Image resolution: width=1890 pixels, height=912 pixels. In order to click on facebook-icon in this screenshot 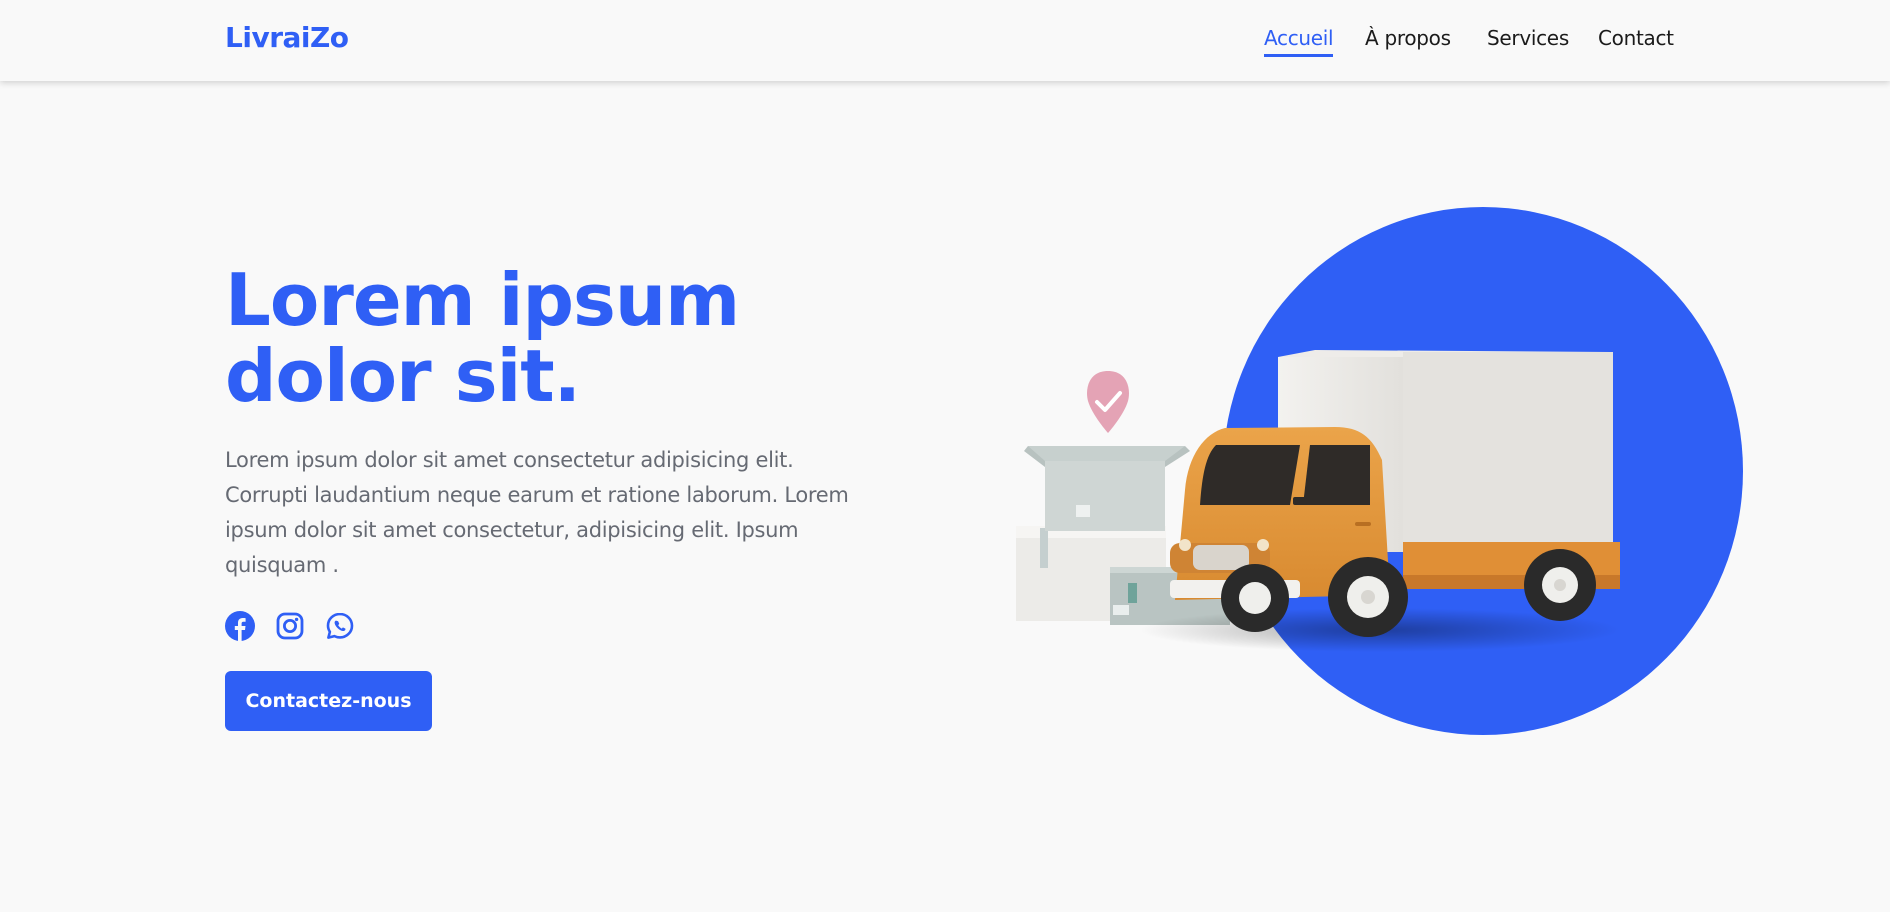, I will do `click(240, 626)`.